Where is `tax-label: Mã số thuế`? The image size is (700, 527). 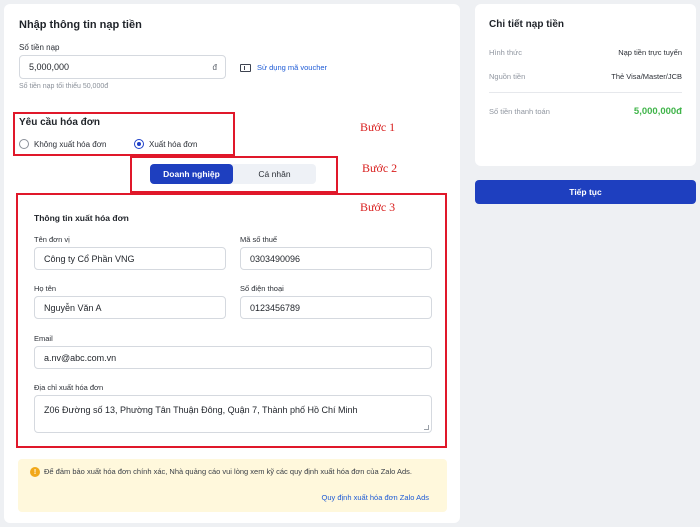
tax-label: Mã số thuế is located at coordinates (259, 239).